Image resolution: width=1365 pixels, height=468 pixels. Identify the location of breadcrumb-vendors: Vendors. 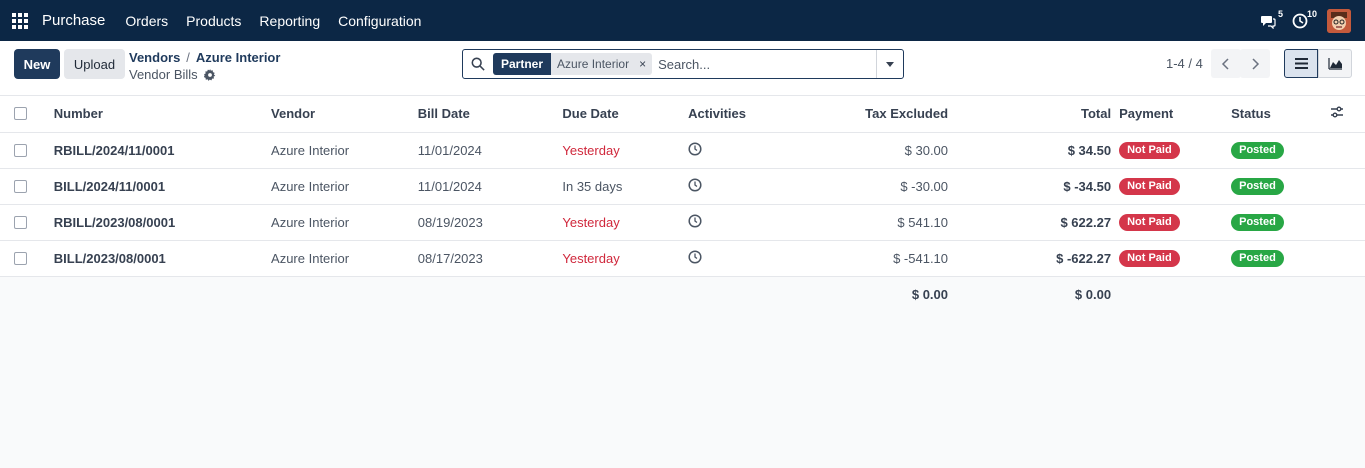
(154, 57).